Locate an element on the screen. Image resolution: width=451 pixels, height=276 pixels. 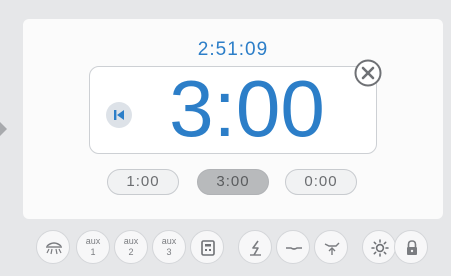
power-button is located at coordinates (255, 247).